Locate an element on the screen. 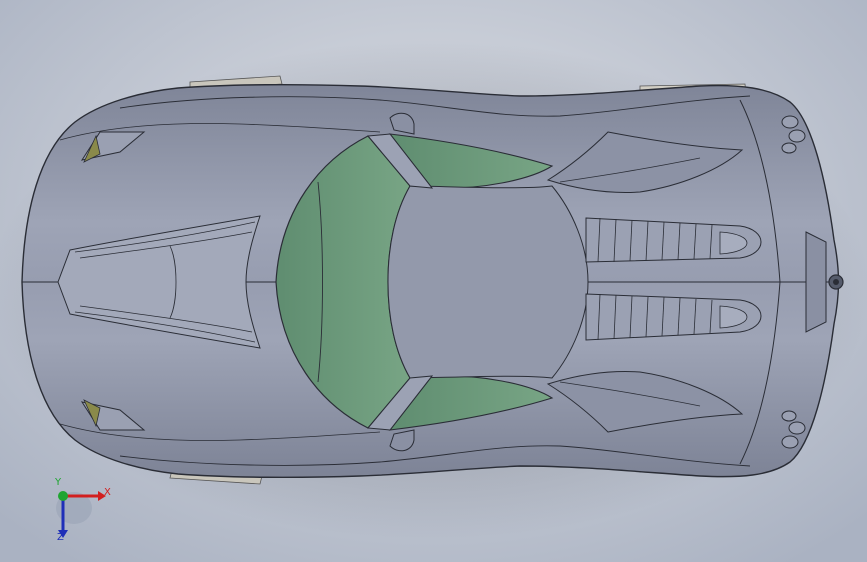 The image size is (867, 562). x-axis-label: X is located at coordinates (107, 492).